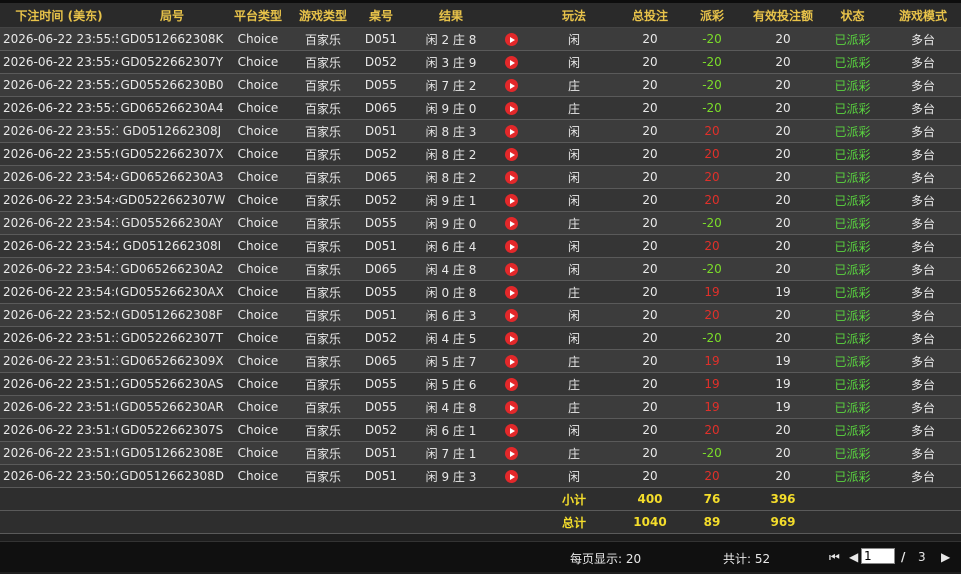 Image resolution: width=961 pixels, height=574 pixels. What do you see at coordinates (59, 15) in the screenshot?
I see `col-header-time: 下注时间 (美东)` at bounding box center [59, 15].